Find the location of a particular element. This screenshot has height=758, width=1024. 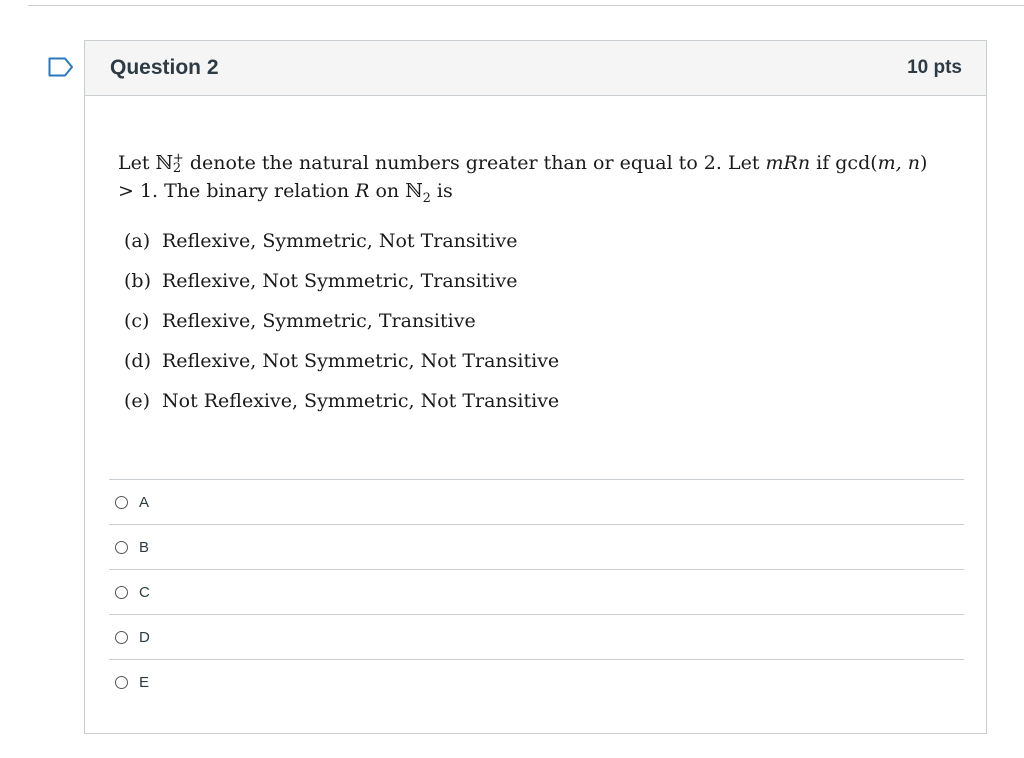

answer-b: B is located at coordinates (536, 546).